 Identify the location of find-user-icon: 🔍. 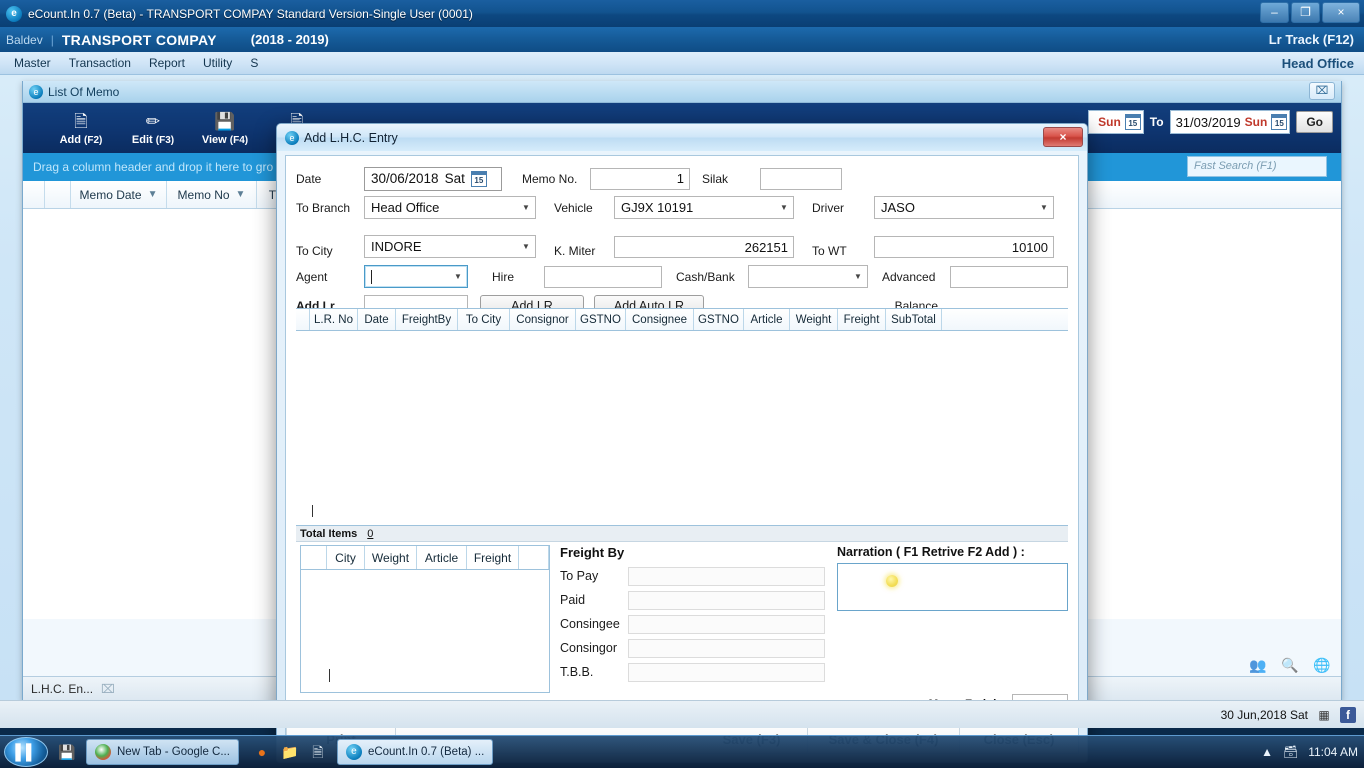
(1290, 665).